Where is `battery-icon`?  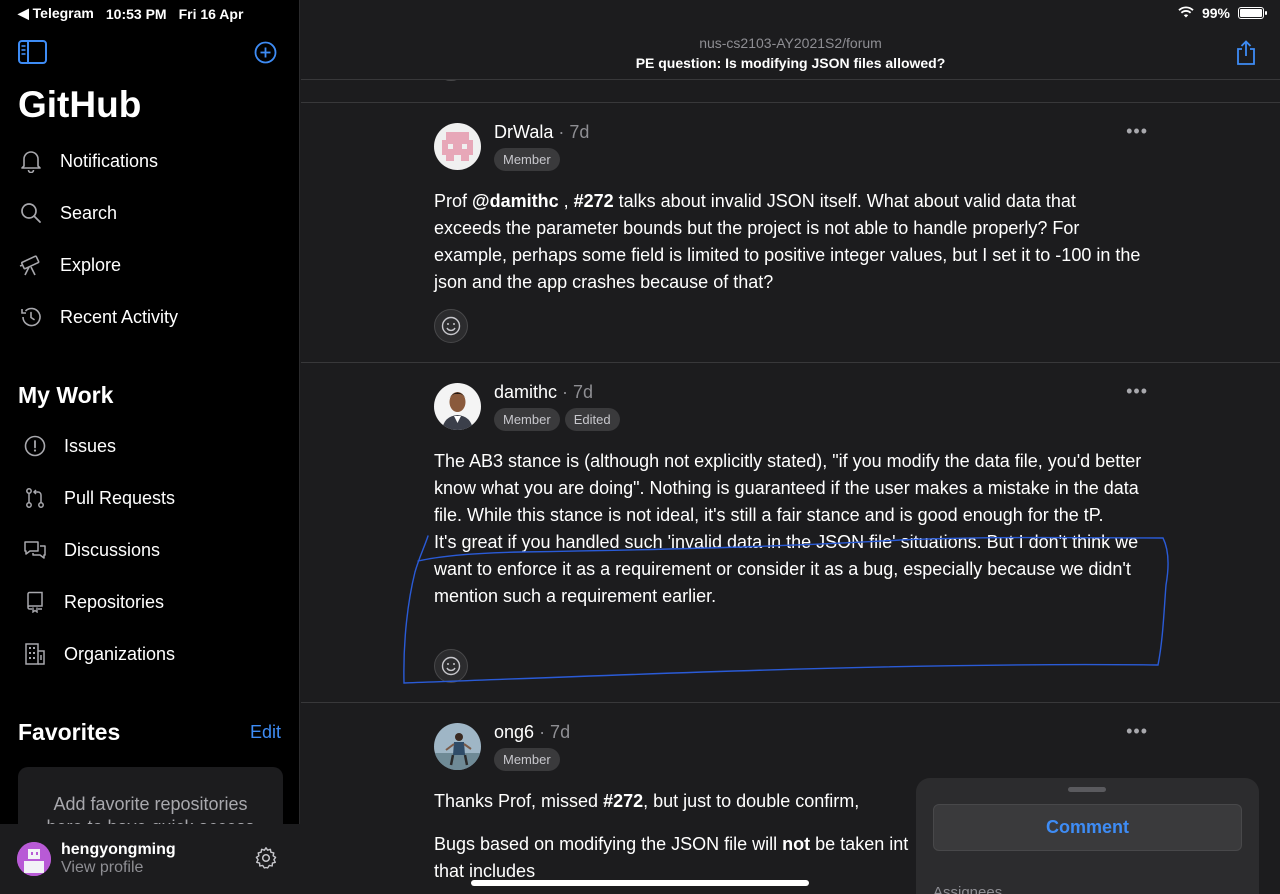
battery-icon is located at coordinates (1252, 13).